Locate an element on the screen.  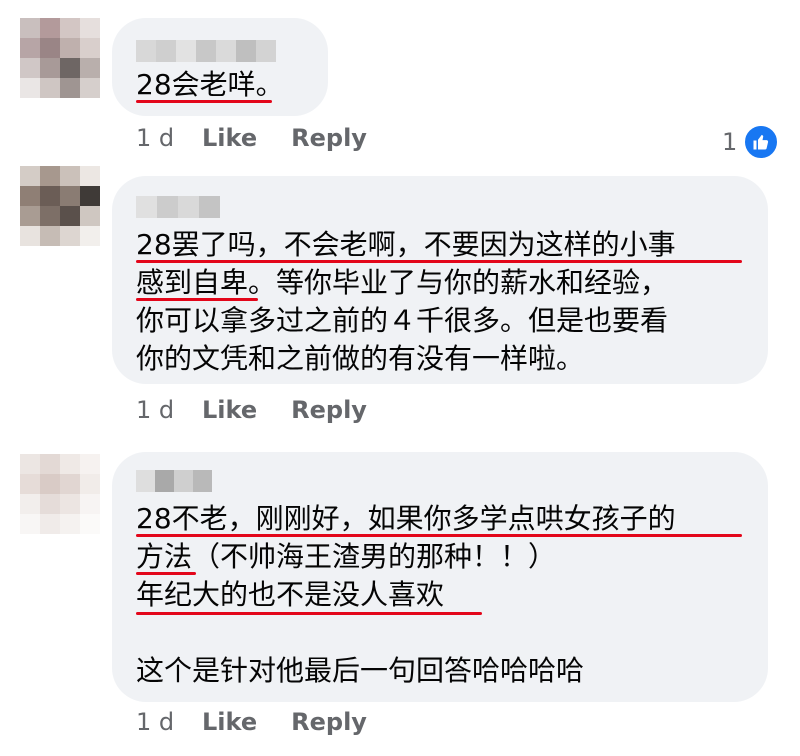
thumbs-up-icon is located at coordinates (761, 142).